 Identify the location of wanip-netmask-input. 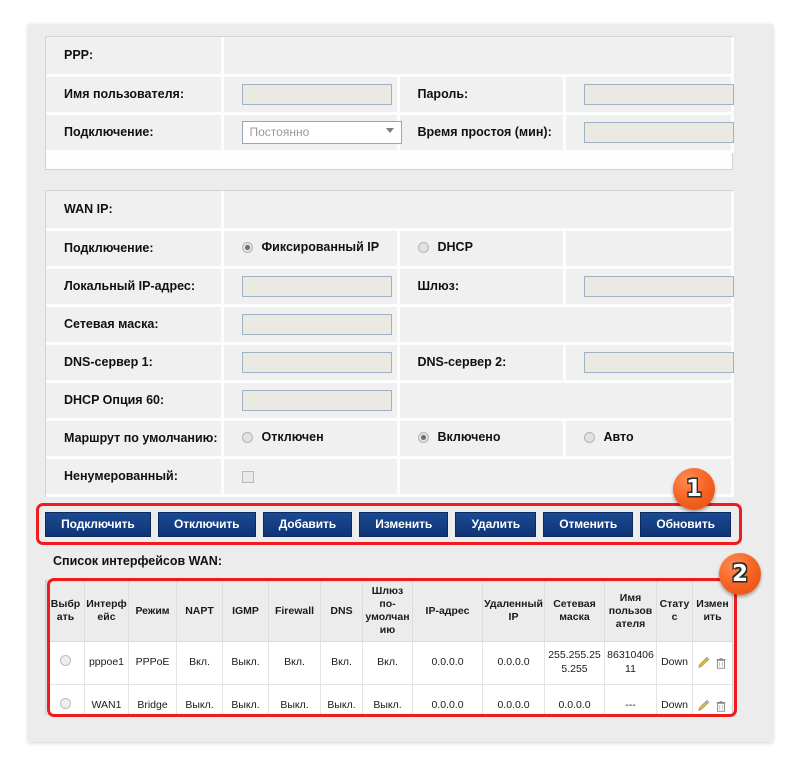
(316, 324).